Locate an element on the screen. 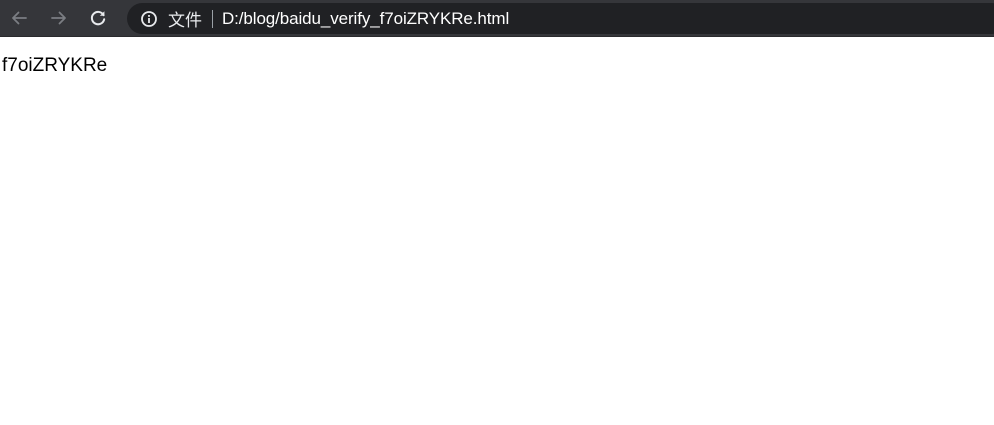 Image resolution: width=994 pixels, height=425 pixels. address-bar: 文件 D:/blog/baidu_verify_f7oiZRYKRe.html is located at coordinates (560, 18).